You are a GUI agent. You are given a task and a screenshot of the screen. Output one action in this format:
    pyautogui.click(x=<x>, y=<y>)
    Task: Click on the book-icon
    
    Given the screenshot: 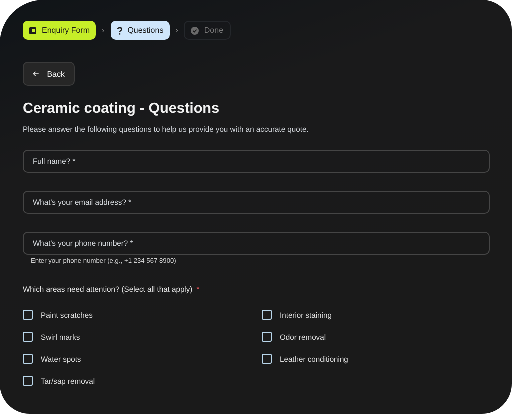 What is the action you would take?
    pyautogui.click(x=33, y=30)
    